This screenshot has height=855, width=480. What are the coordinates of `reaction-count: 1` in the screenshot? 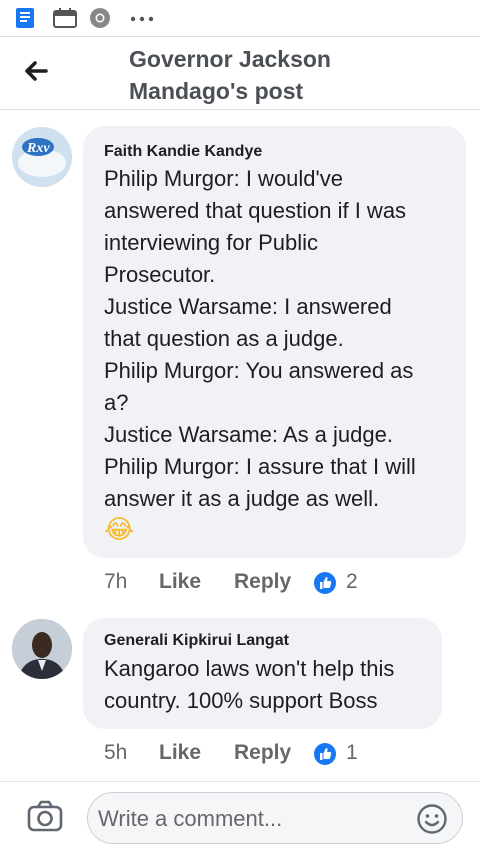 It's located at (352, 753).